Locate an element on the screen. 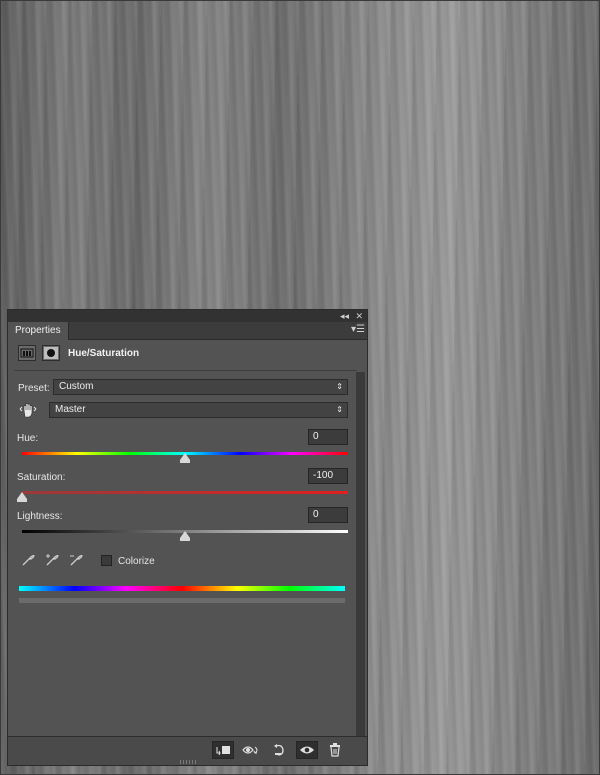 The height and width of the screenshot is (775, 600). reset-glyph is located at coordinates (279, 750).